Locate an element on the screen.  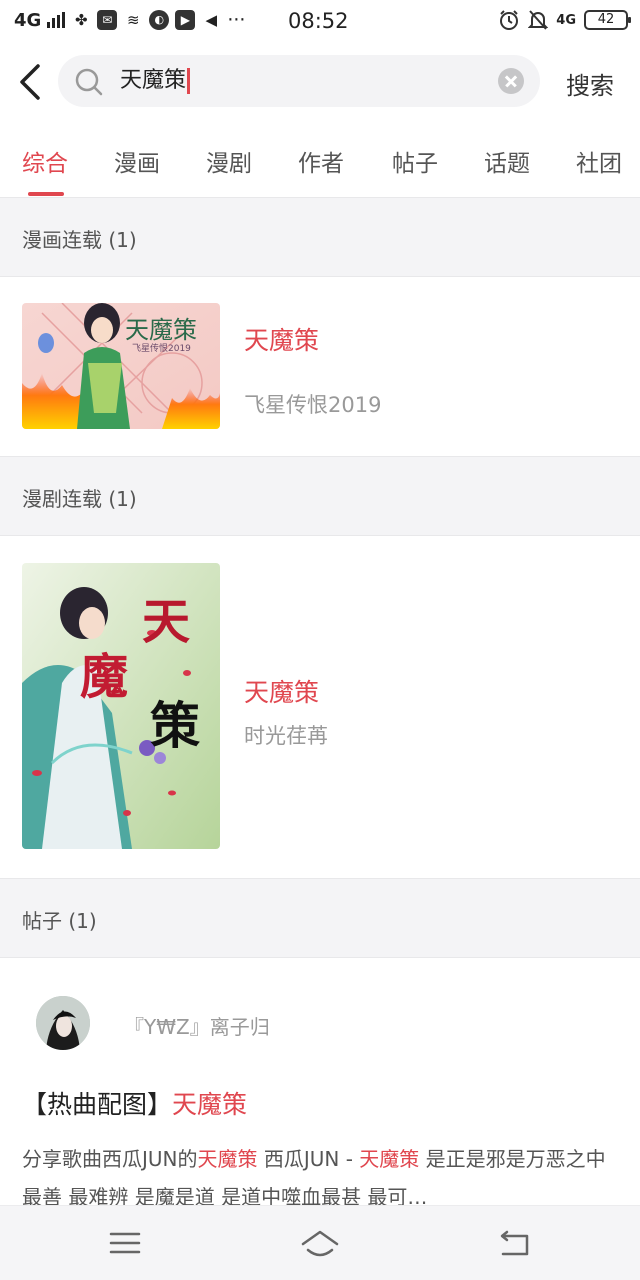
avatar is located at coordinates (63, 1023).